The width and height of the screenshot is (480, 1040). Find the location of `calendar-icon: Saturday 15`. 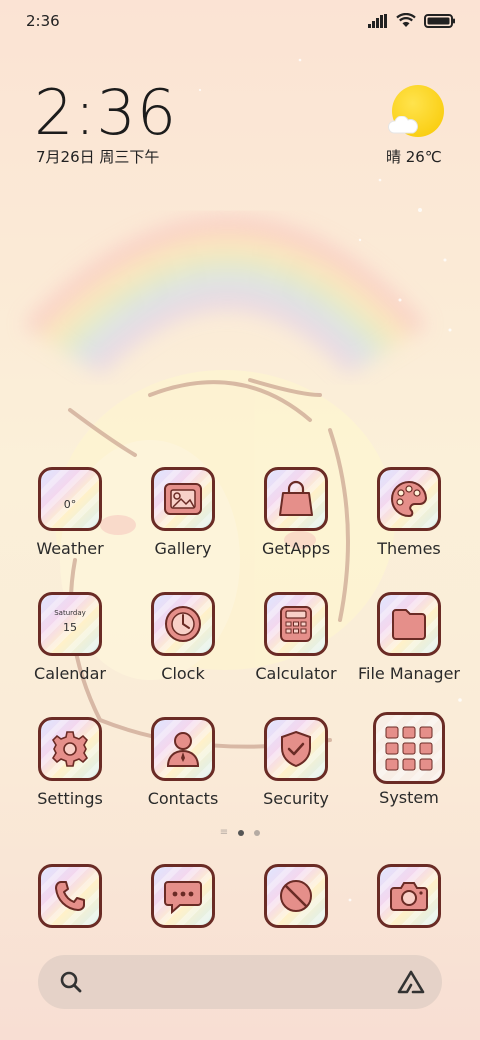

calendar-icon: Saturday 15 is located at coordinates (70, 624).